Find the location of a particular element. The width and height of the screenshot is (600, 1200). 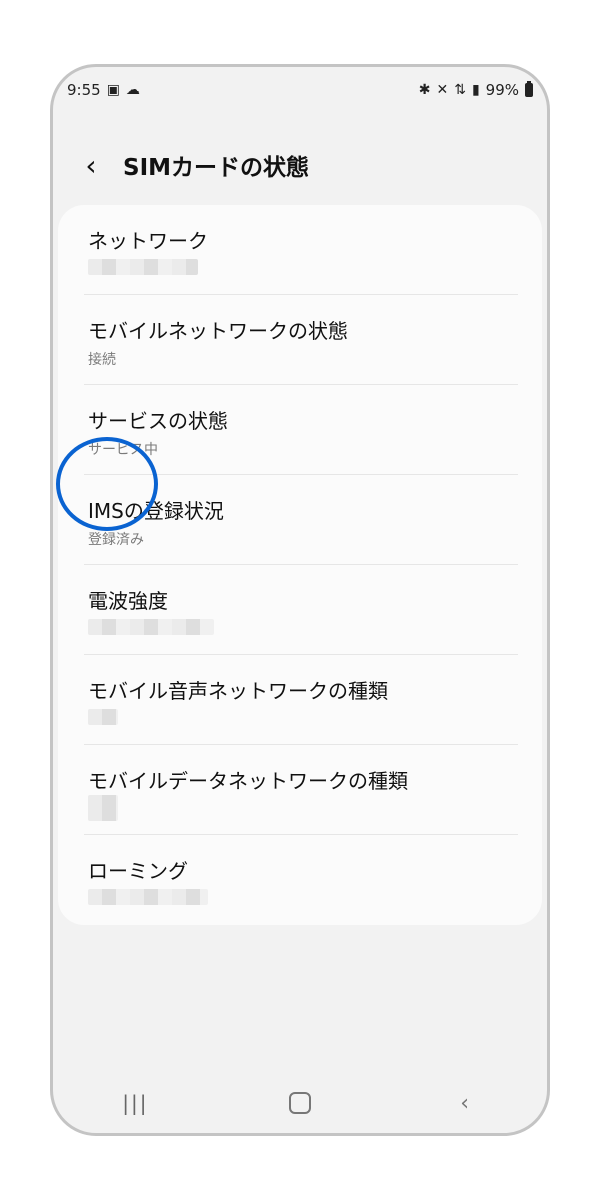

list-item-signal-strength: 電波強度 is located at coordinates (301, 610).